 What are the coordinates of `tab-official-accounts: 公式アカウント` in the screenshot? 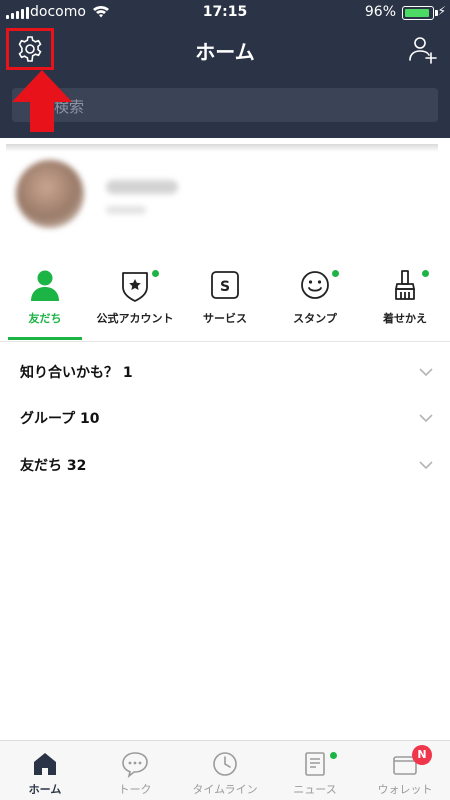 It's located at (135, 302).